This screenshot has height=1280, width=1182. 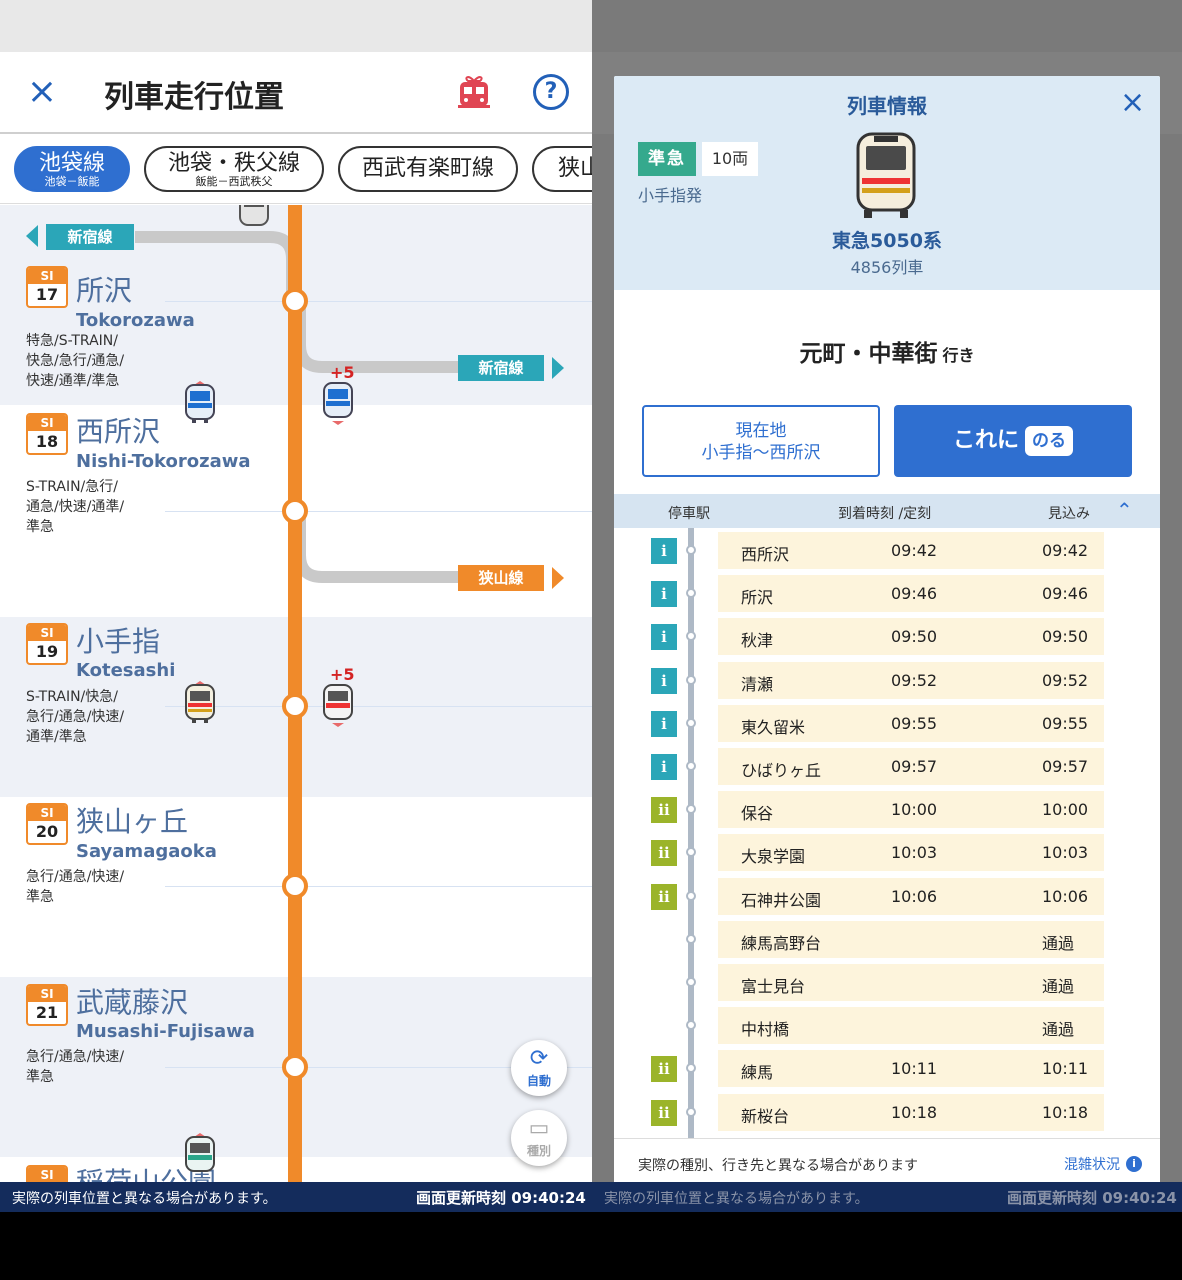 I want to click on station-name-jp: 小手指, so click(x=118, y=640).